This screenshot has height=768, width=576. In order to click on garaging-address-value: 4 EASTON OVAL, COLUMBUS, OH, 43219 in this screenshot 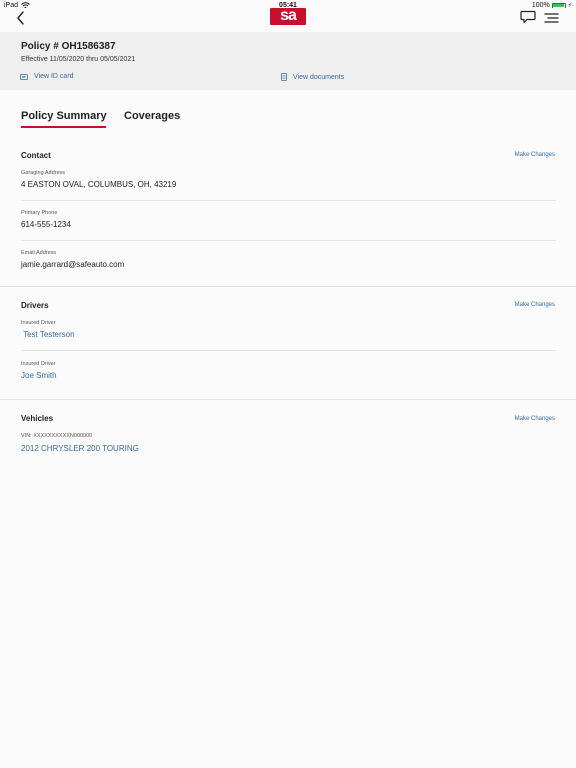, I will do `click(99, 184)`.